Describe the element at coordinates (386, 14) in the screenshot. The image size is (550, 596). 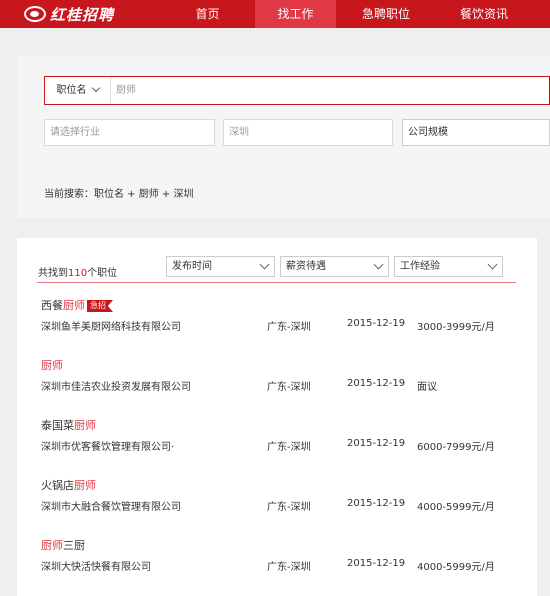
I see `nav-item-urgent-jobs: 急聘职位` at that location.